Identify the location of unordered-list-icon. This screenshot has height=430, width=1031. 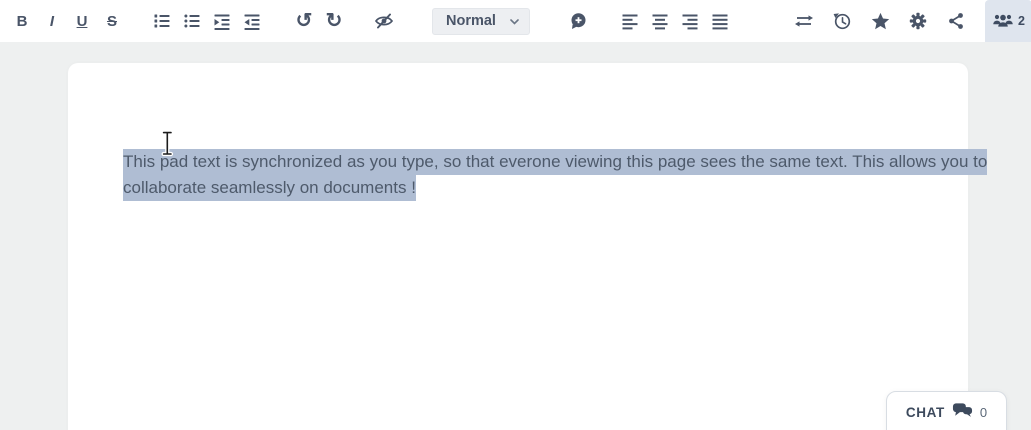
(192, 21).